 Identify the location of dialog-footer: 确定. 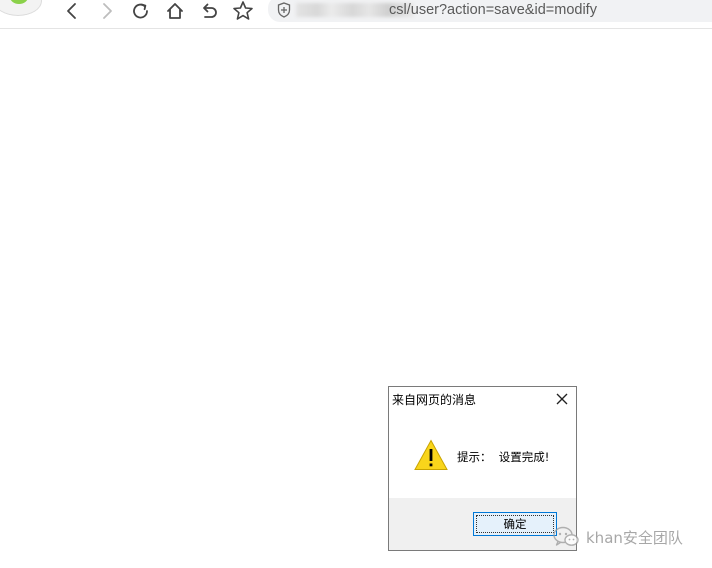
(482, 524).